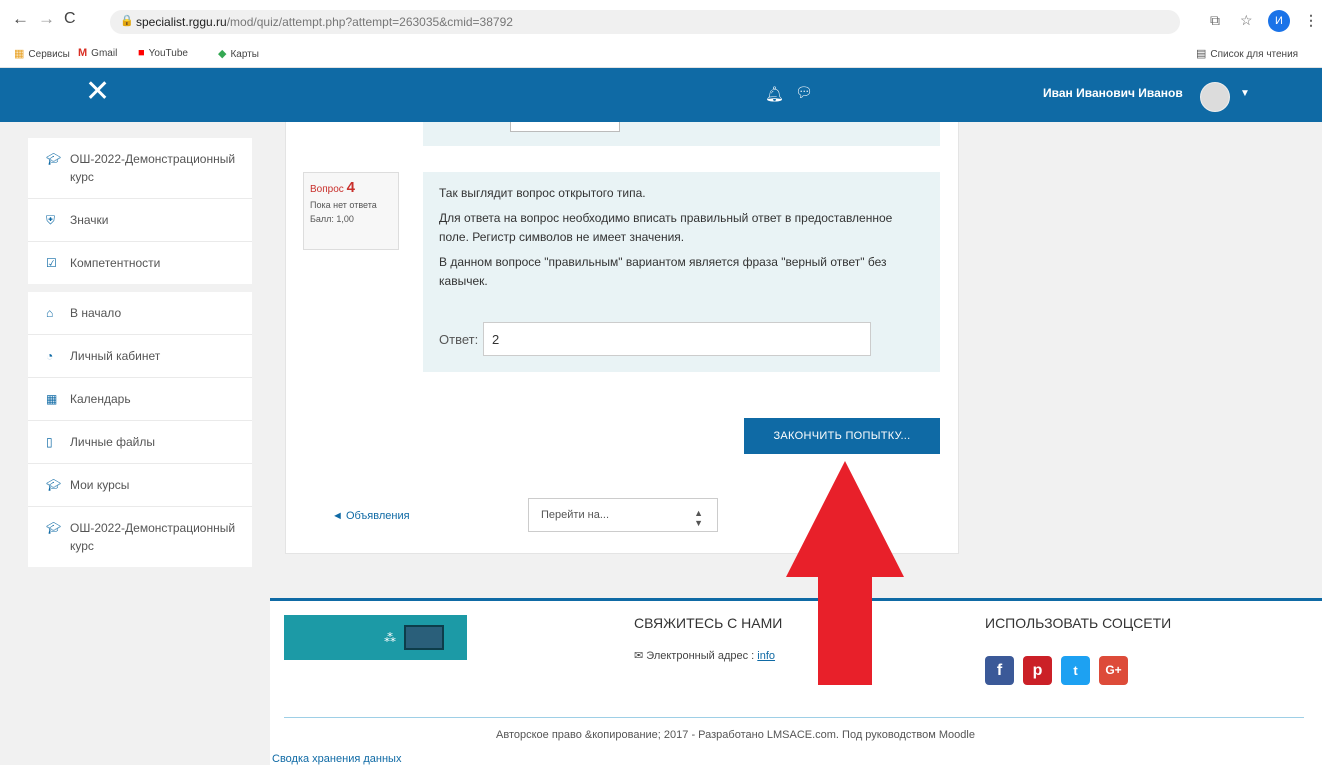 The width and height of the screenshot is (1322, 765). What do you see at coordinates (96, 313) in the screenshot?
I see `sidebar-item-label: В начало` at bounding box center [96, 313].